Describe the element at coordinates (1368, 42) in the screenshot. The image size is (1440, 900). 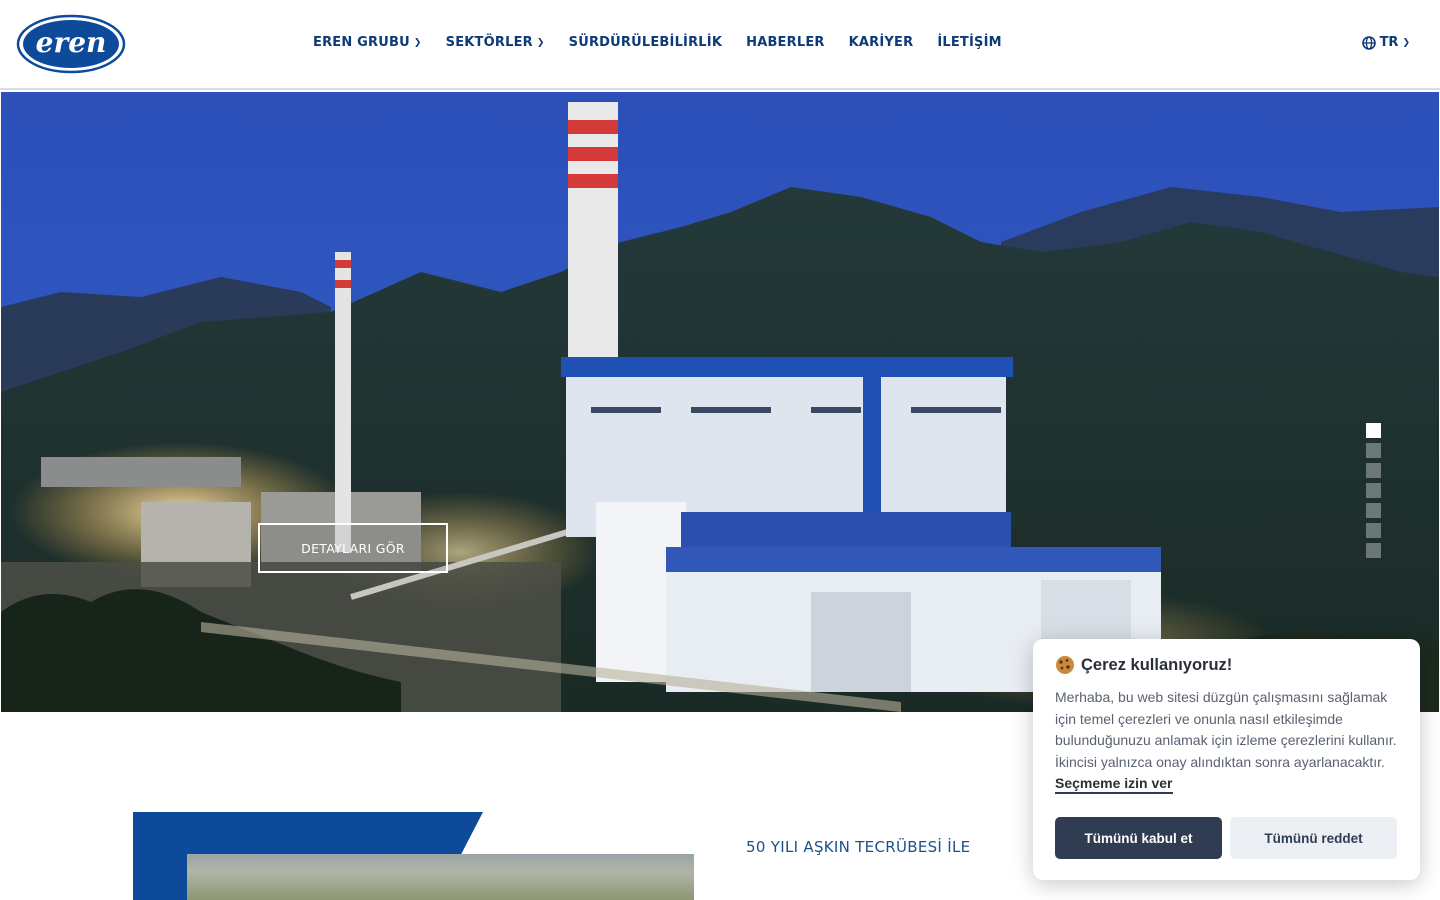
I see `globe-icon` at that location.